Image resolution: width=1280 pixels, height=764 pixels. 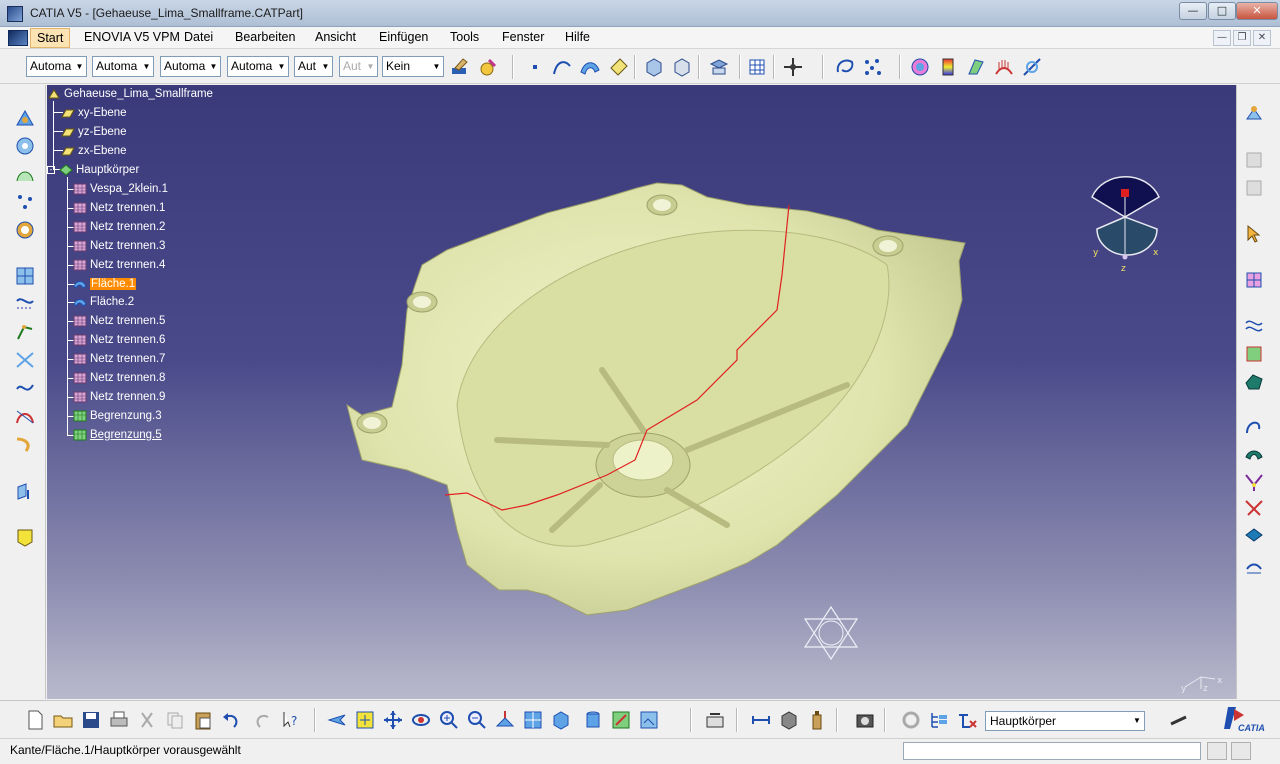 What do you see at coordinates (421, 720) in the screenshot?
I see `rotate-icon` at bounding box center [421, 720].